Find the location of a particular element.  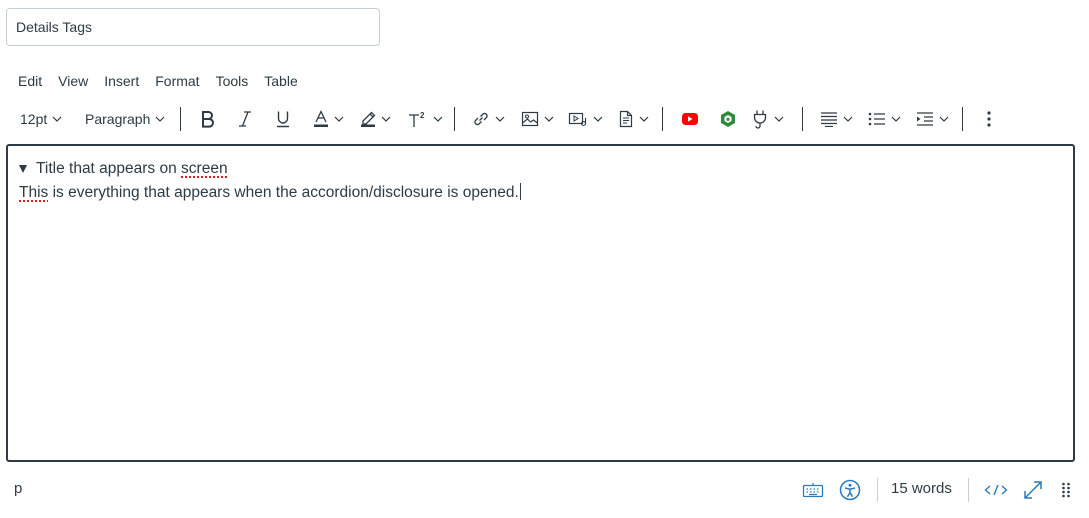

menu-edit: Edit is located at coordinates (30, 81).